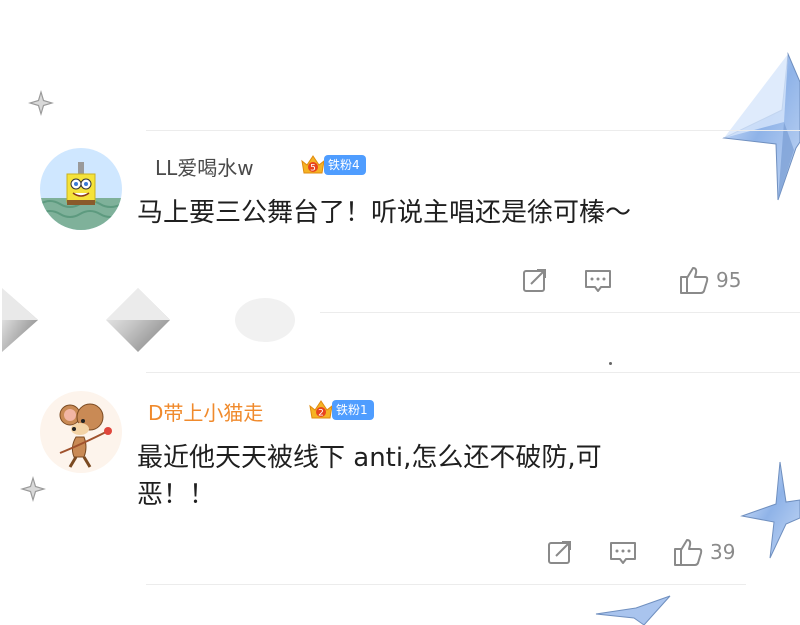  What do you see at coordinates (204, 166) in the screenshot?
I see `username: LL爱喝水w` at bounding box center [204, 166].